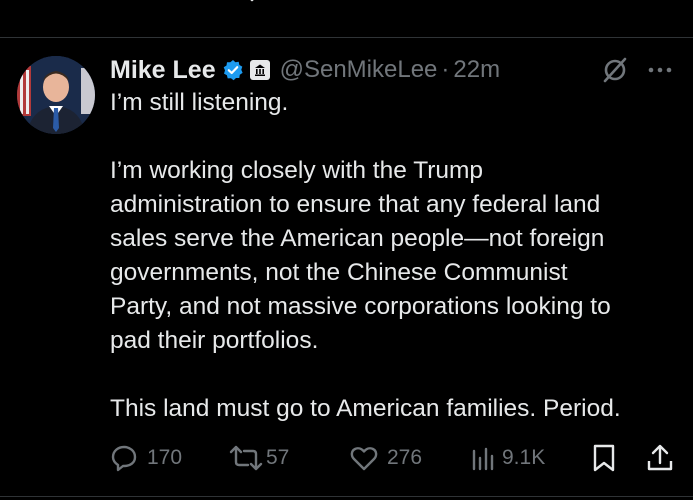 This screenshot has width=693, height=500. Describe the element at coordinates (385, 458) in the screenshot. I see `like-button: 276` at that location.